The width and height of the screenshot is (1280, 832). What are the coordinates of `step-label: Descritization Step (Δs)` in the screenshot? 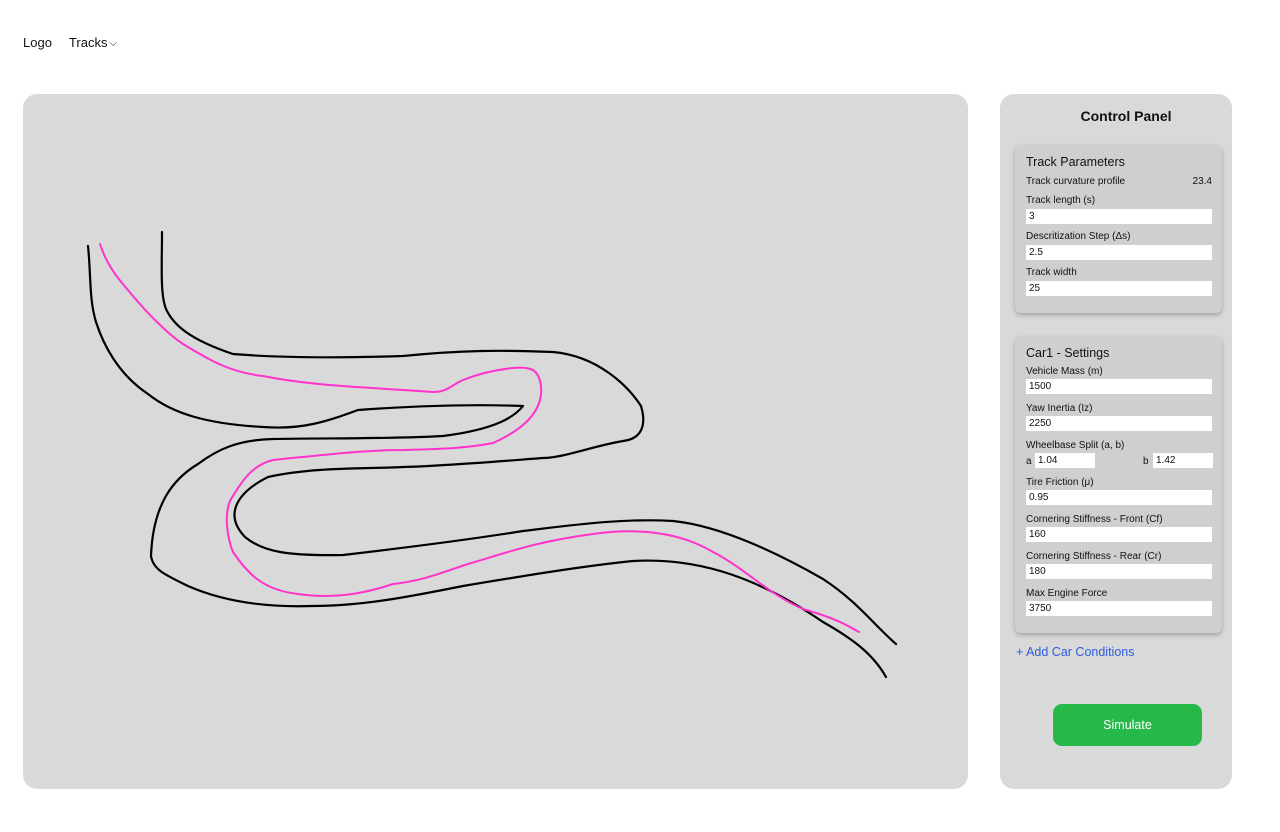 It's located at (1078, 236).